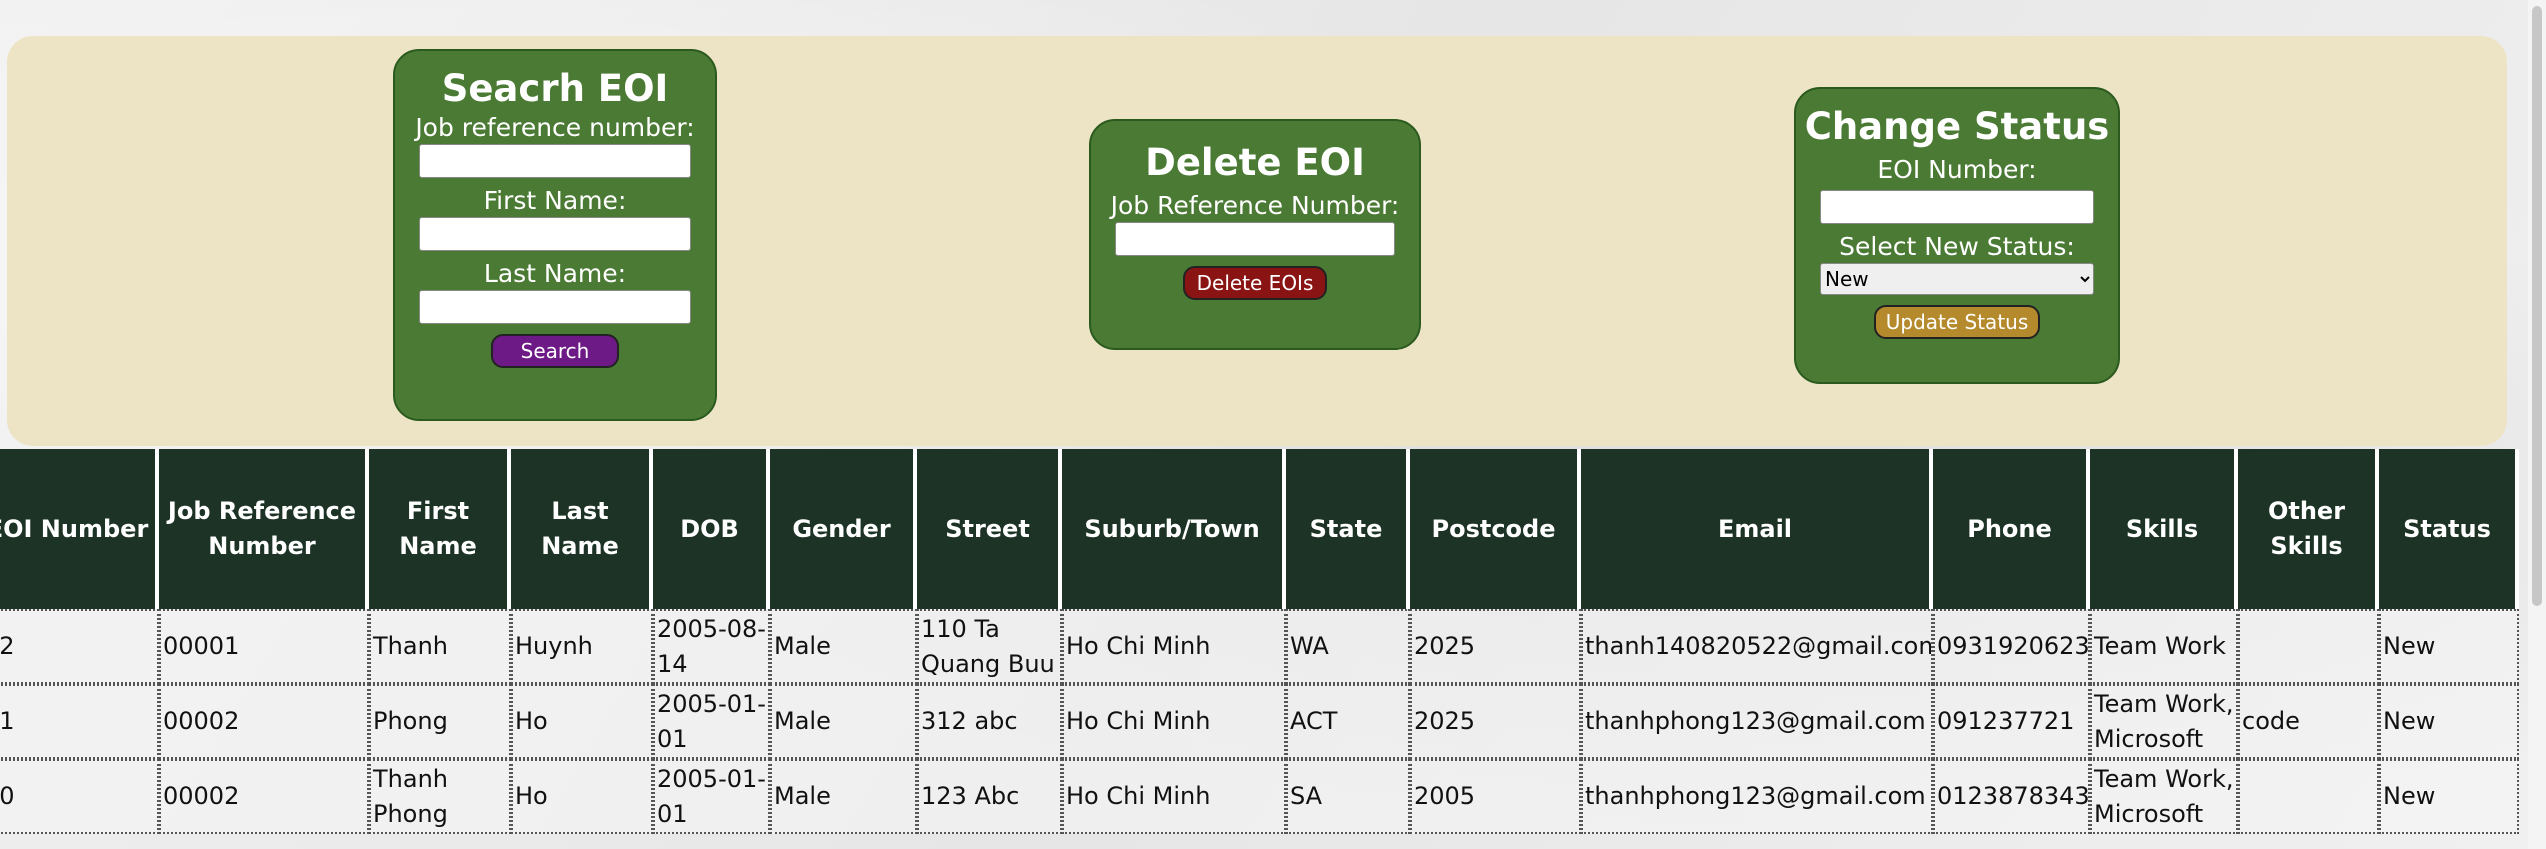  Describe the element at coordinates (79, 796) in the screenshot. I see `table-cell: 10` at that location.